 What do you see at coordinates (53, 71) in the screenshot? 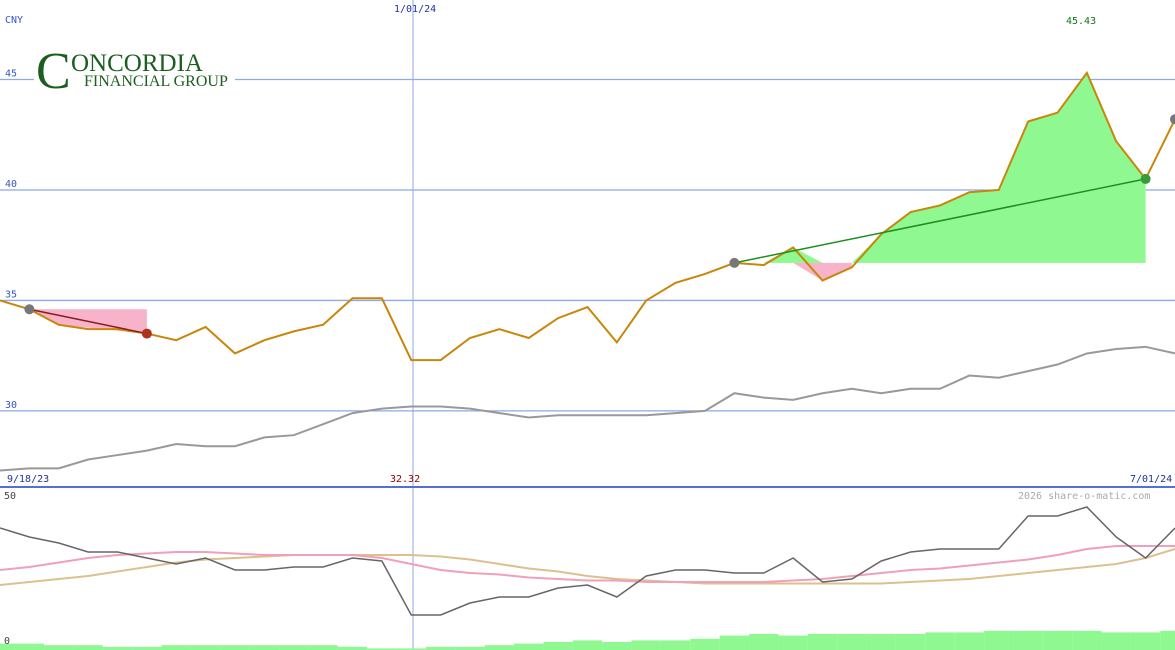
I see `logo-initial: C` at bounding box center [53, 71].